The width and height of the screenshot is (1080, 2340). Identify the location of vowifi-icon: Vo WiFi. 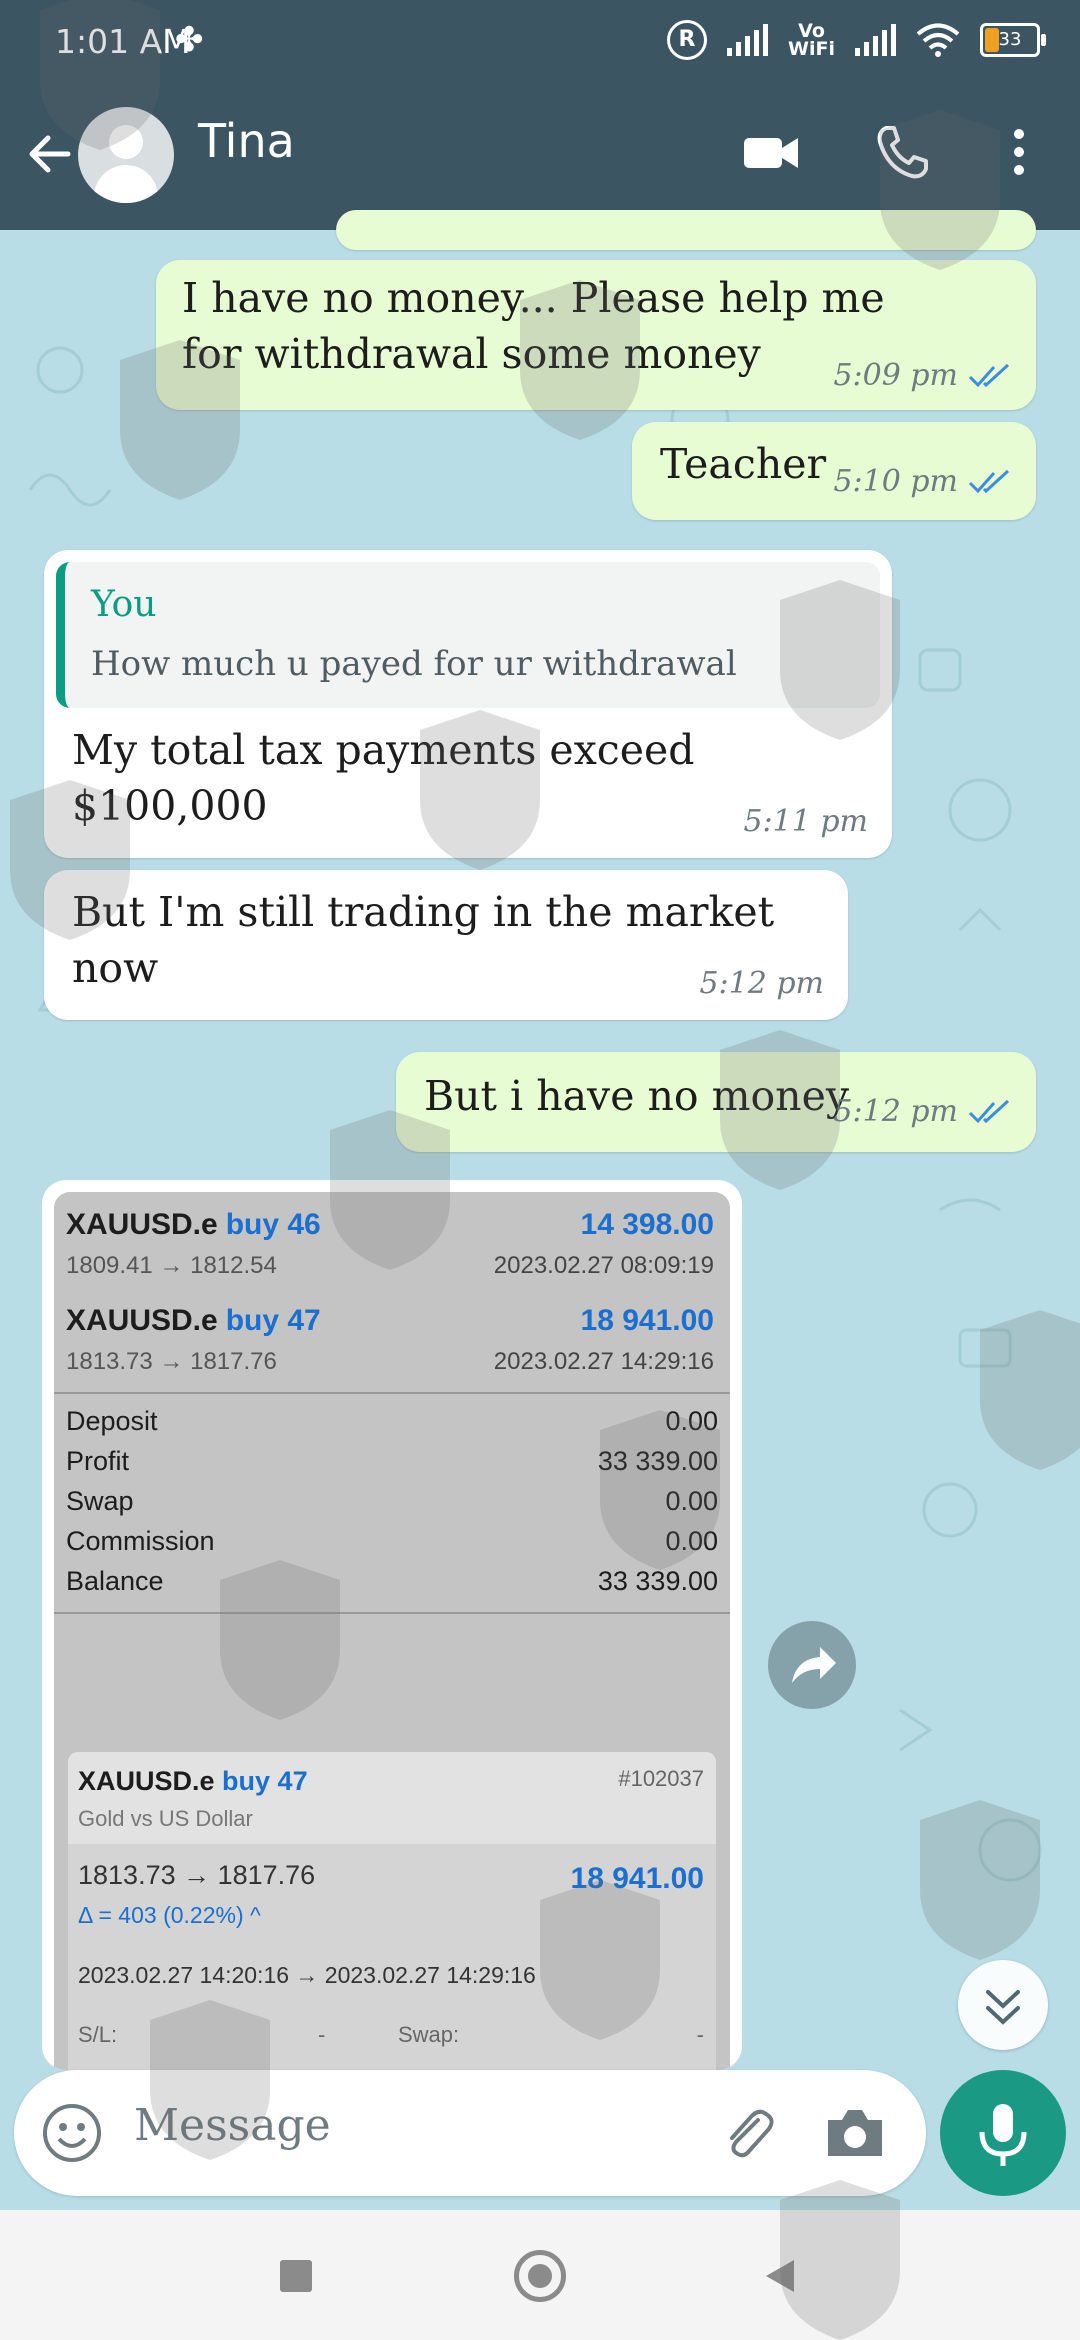
(811, 41).